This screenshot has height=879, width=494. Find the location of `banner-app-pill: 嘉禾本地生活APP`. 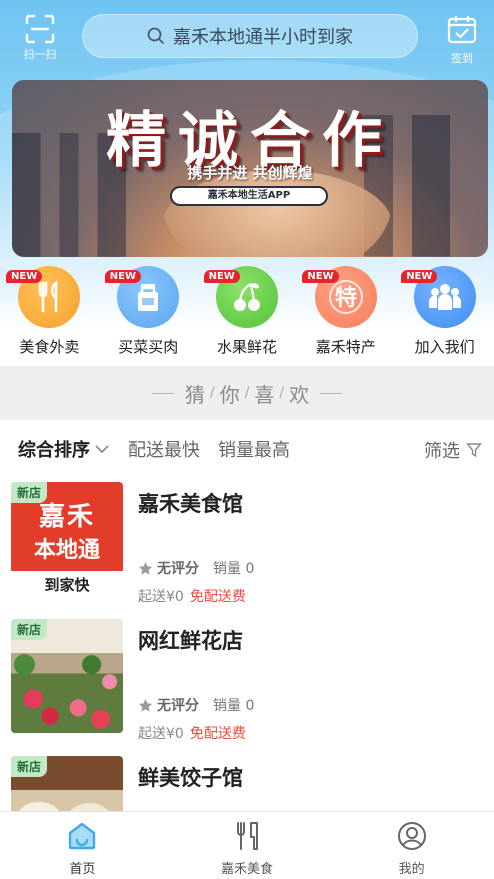

banner-app-pill: 嘉禾本地生活APP is located at coordinates (249, 196).